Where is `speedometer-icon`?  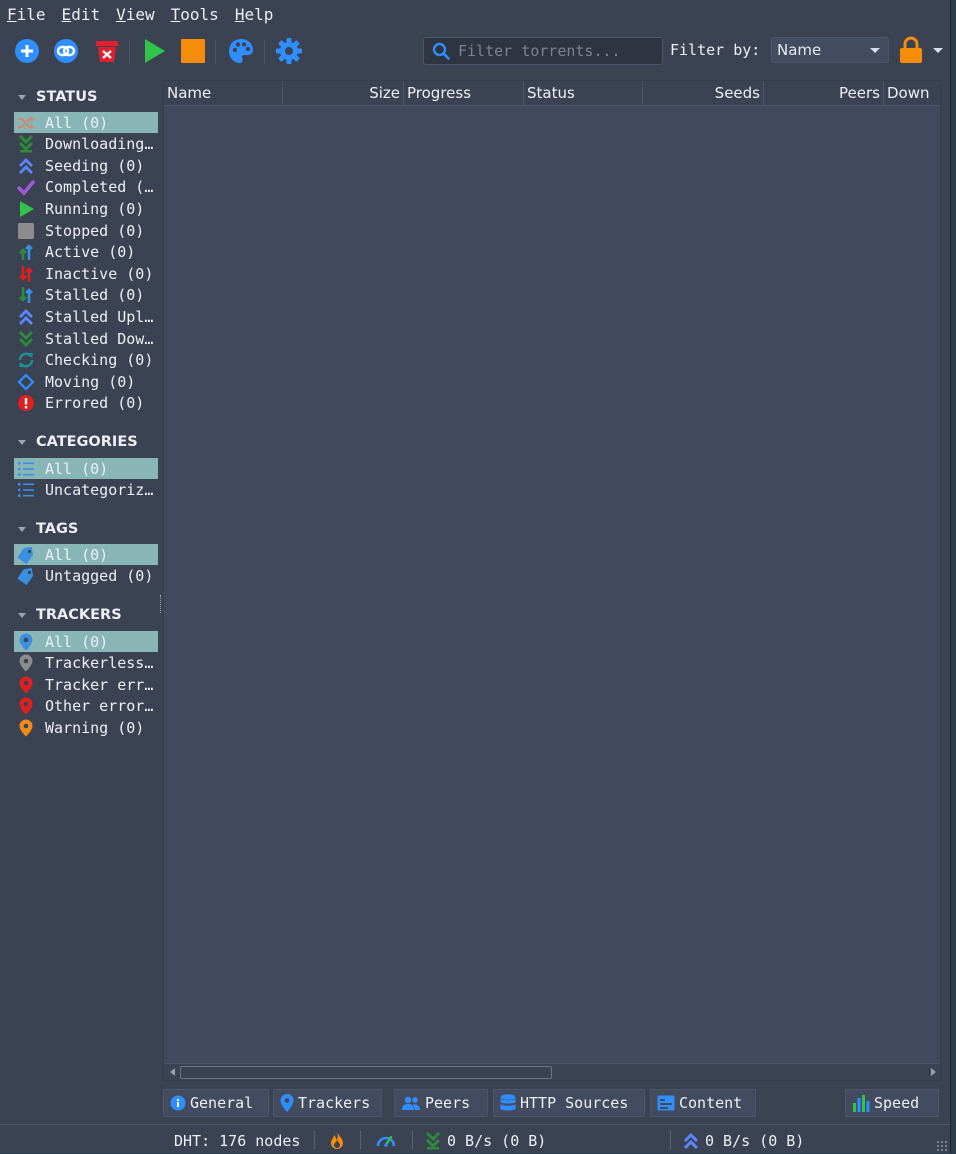 speedometer-icon is located at coordinates (386, 1141).